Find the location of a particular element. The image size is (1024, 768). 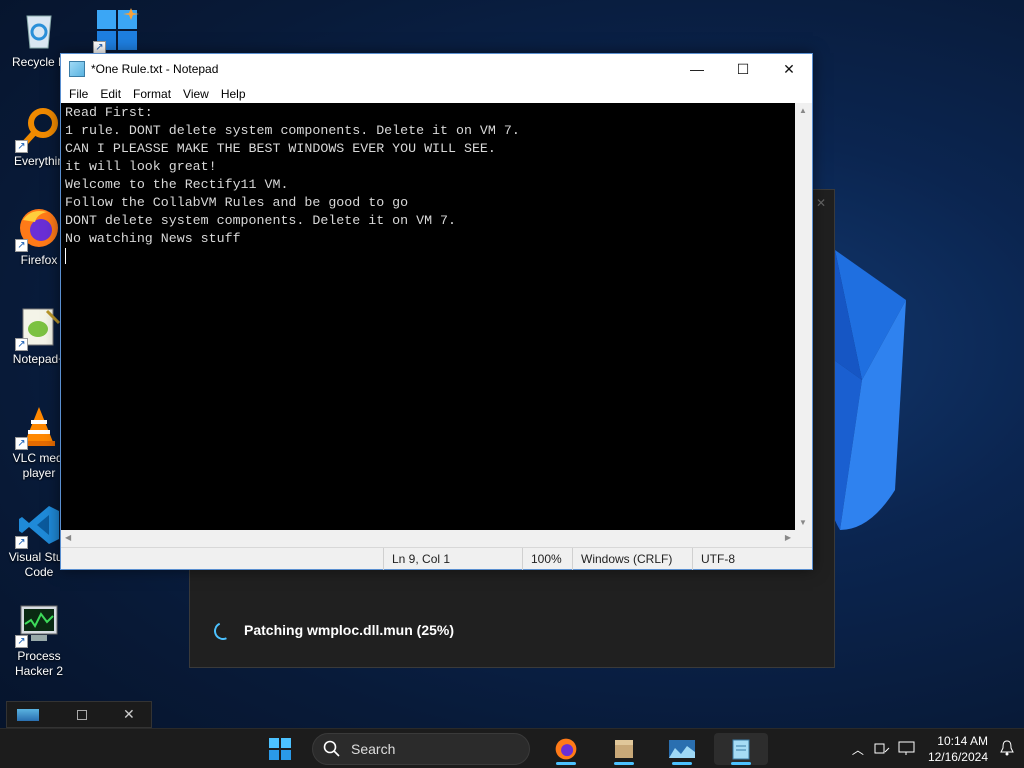

scrollbar-corner is located at coordinates (803, 538).